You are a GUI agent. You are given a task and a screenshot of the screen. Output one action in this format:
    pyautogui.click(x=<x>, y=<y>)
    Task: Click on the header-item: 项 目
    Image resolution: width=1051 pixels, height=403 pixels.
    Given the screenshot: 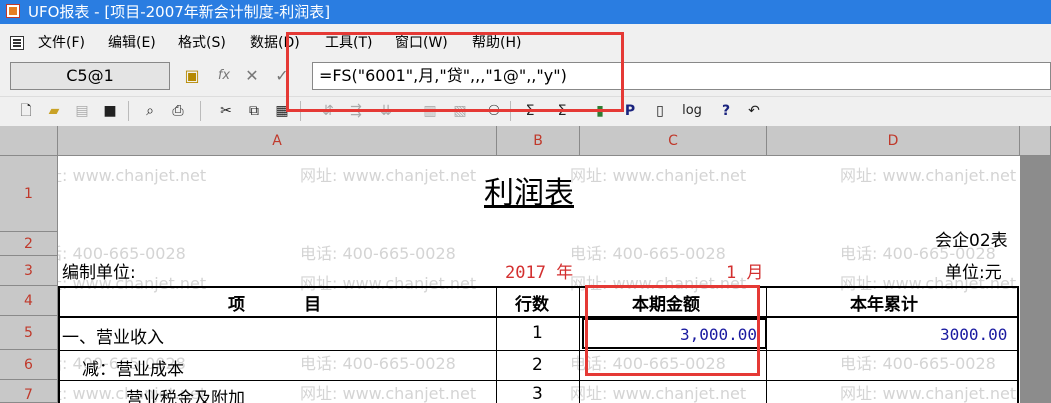 What is the action you would take?
    pyautogui.click(x=275, y=305)
    